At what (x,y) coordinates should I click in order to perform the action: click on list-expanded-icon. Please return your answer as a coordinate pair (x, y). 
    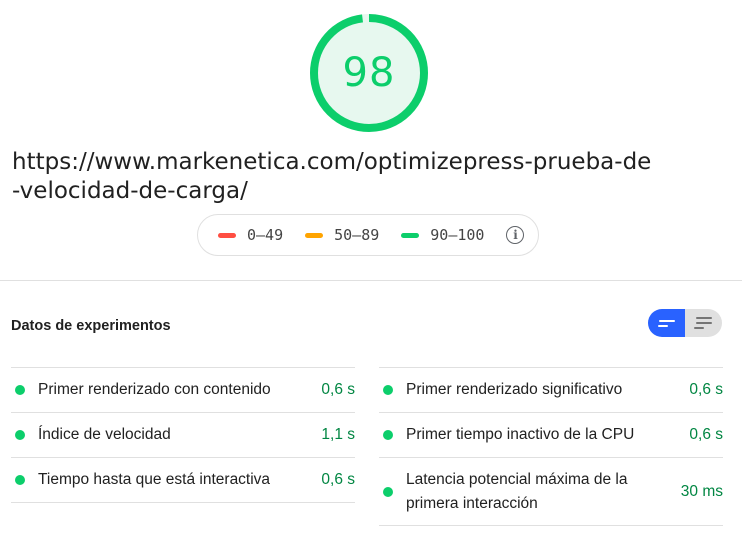
    Looking at the image, I should click on (703, 323).